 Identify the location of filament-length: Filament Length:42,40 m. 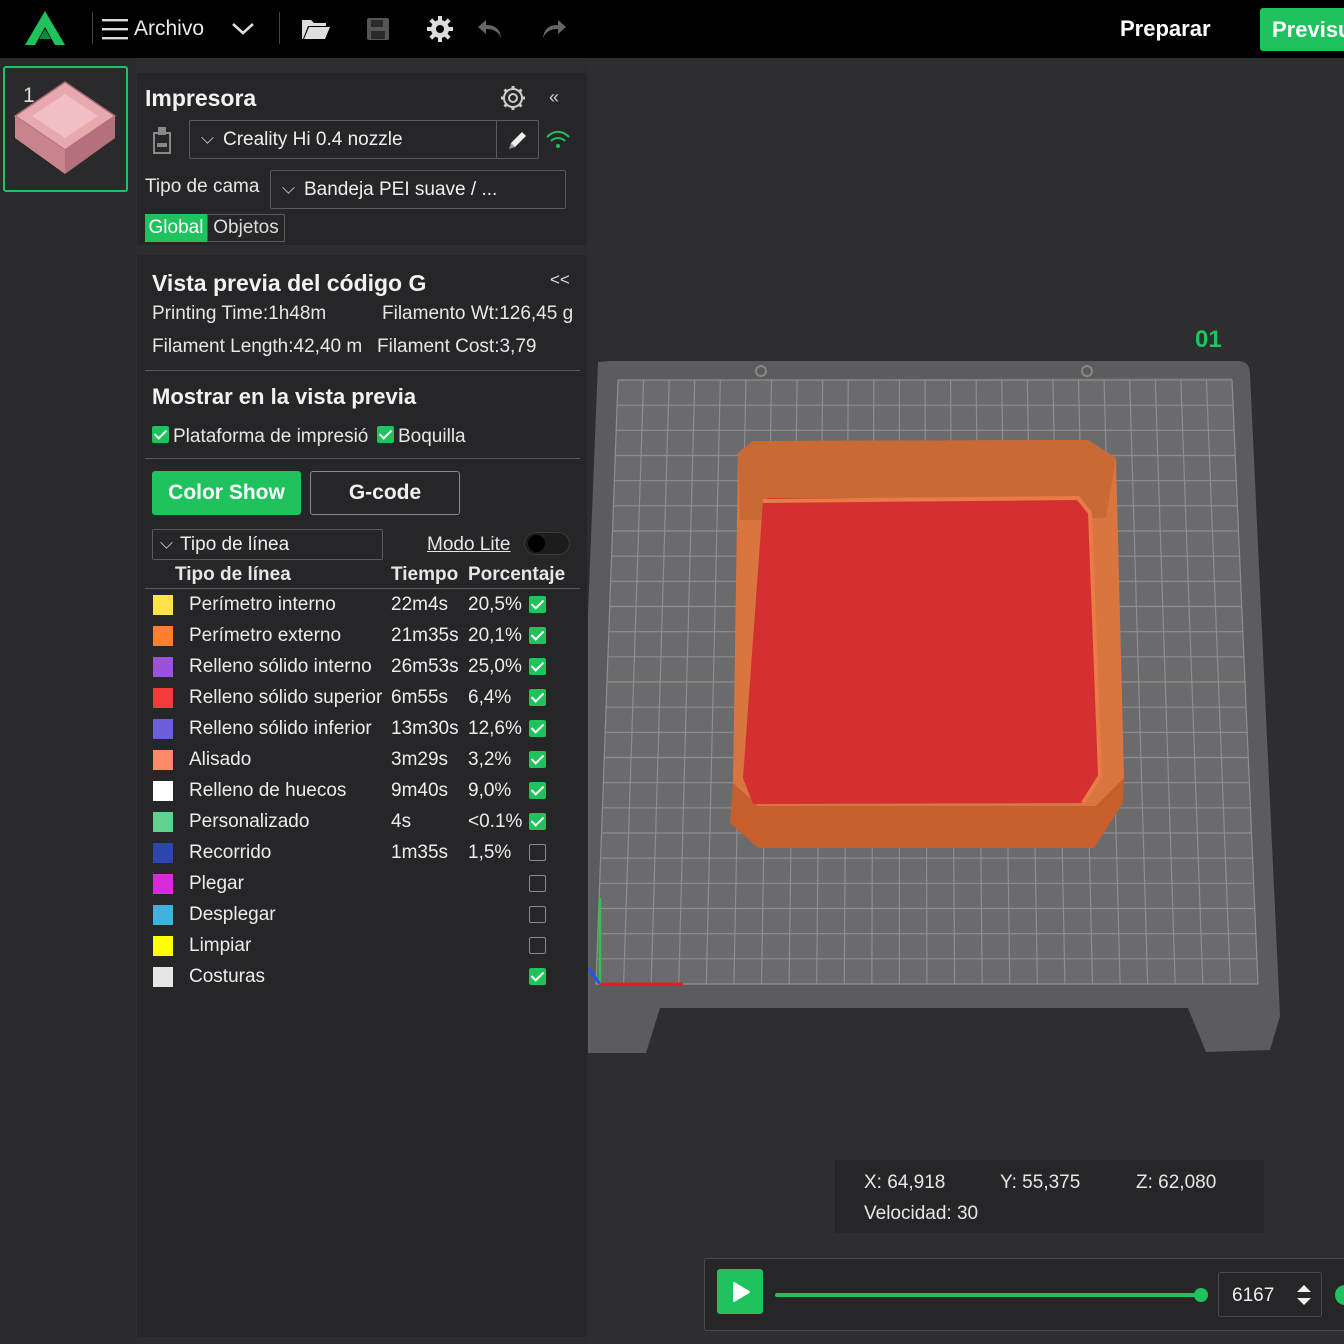
(257, 346).